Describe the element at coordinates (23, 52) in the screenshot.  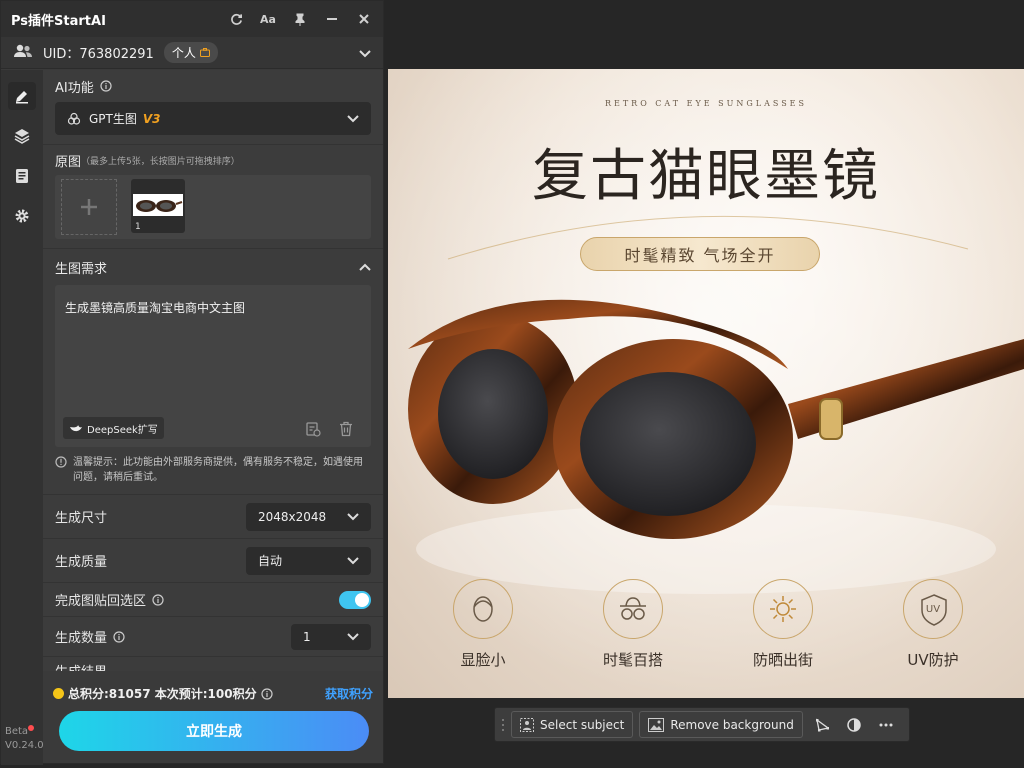
I see `users-icon` at that location.